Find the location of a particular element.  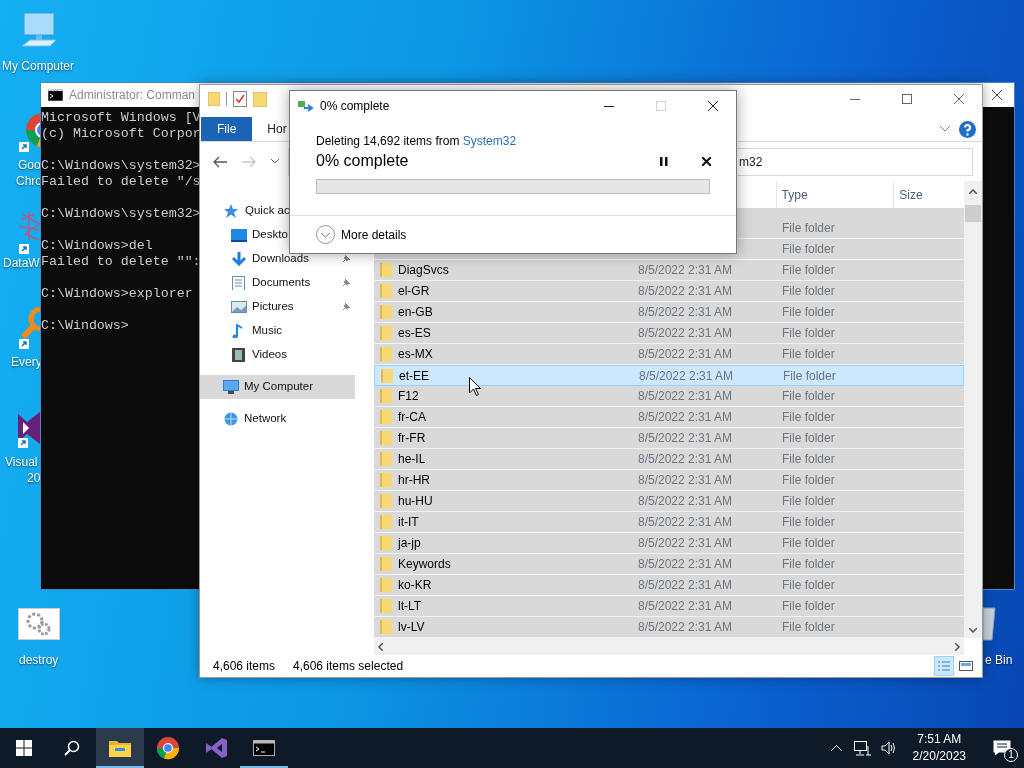

ribbon-tab: File is located at coordinates (227, 129).